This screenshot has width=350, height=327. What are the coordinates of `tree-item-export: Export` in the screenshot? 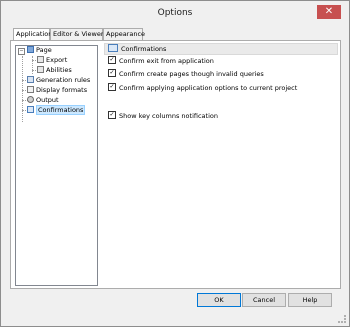 It's located at (52, 60).